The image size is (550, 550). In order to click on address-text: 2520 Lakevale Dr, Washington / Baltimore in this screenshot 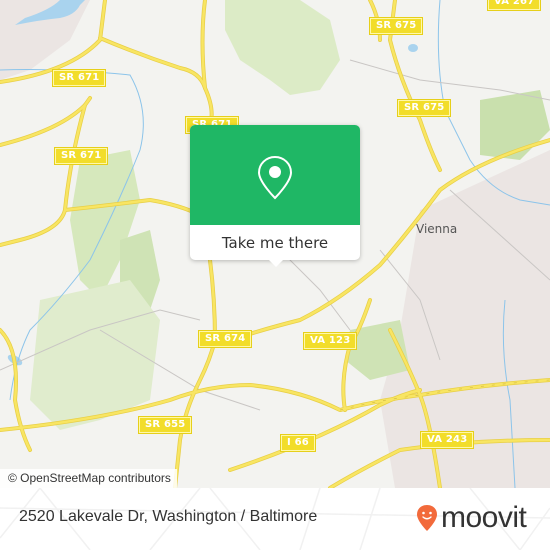, I will do `click(168, 516)`.